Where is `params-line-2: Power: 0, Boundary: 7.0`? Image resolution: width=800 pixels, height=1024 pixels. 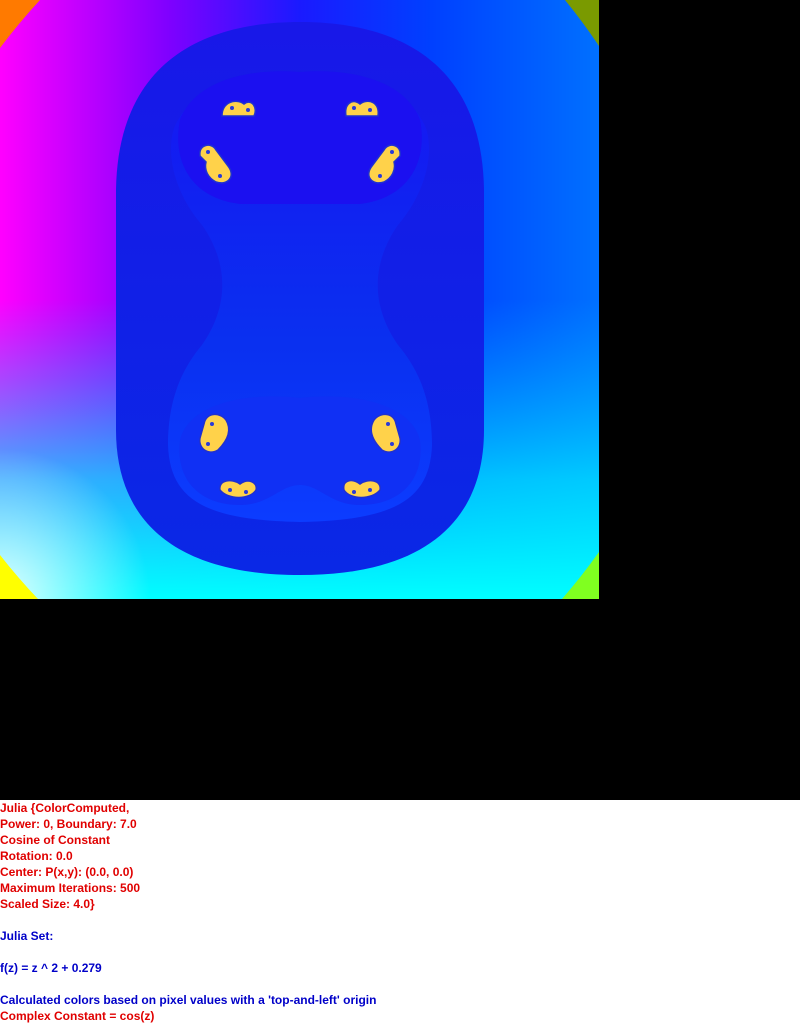
params-line-2: Power: 0, Boundary: 7.0 is located at coordinates (68, 824).